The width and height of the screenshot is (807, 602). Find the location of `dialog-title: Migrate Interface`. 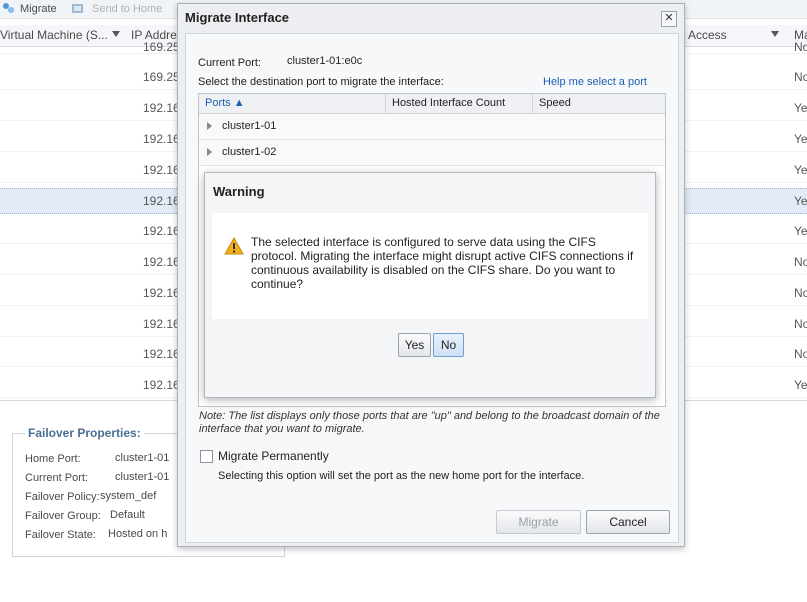

dialog-title: Migrate Interface is located at coordinates (237, 17).